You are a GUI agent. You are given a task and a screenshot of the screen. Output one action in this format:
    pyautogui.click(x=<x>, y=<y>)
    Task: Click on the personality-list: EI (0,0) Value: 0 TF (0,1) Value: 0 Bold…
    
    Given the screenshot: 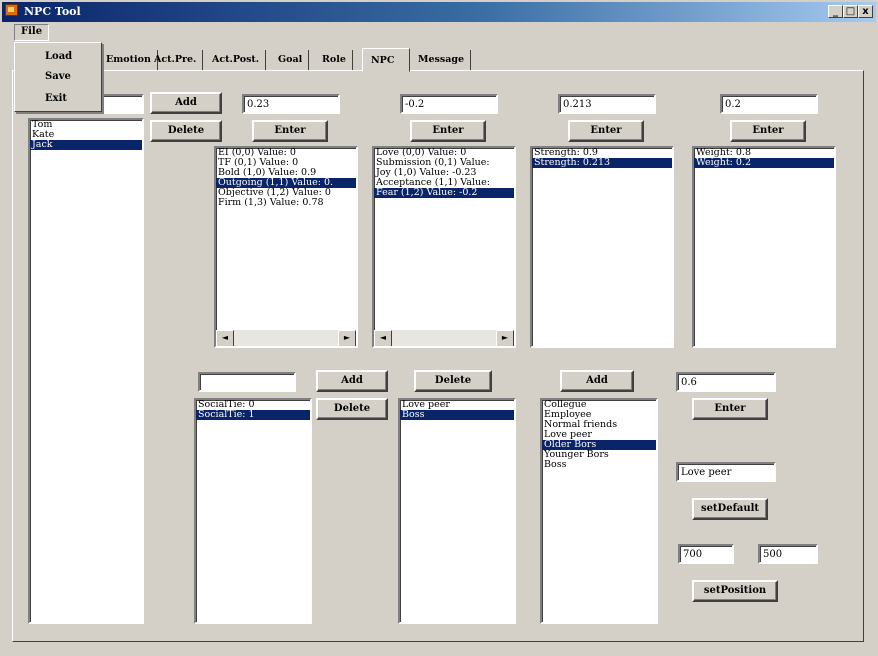 What is the action you would take?
    pyautogui.click(x=286, y=247)
    